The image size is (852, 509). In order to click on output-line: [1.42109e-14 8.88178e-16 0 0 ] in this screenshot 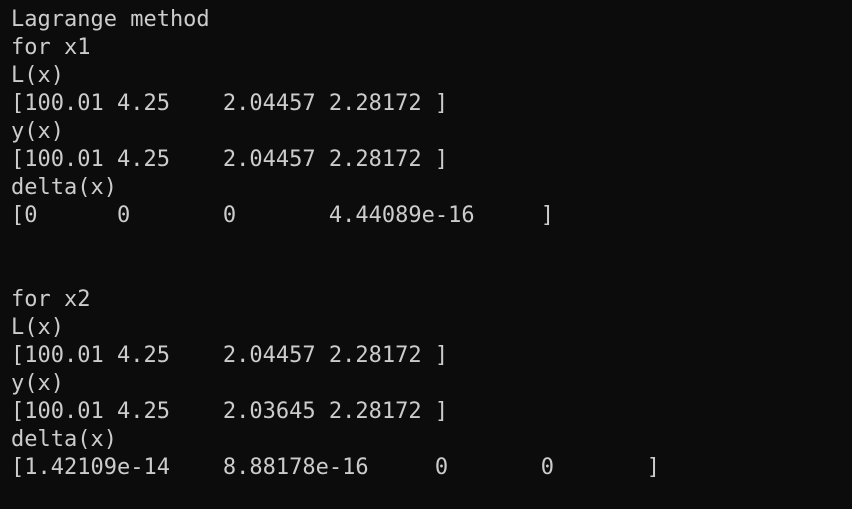, I will do `click(336, 467)`.